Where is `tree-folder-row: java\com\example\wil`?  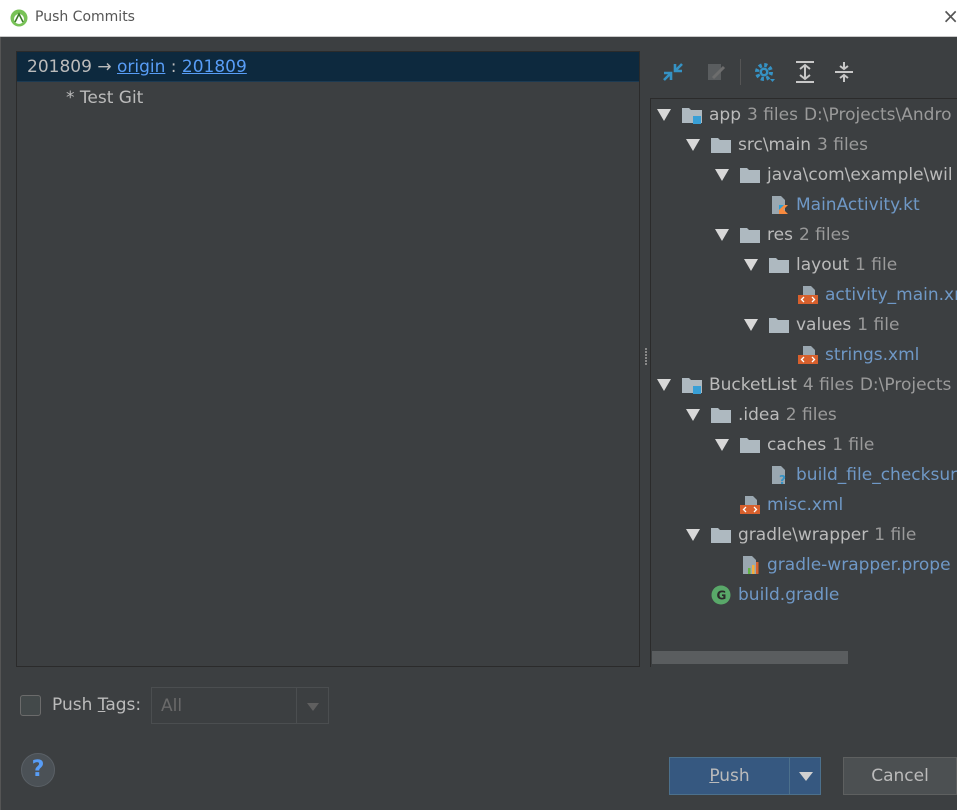
tree-folder-row: java\com\example\wil is located at coordinates (834, 175).